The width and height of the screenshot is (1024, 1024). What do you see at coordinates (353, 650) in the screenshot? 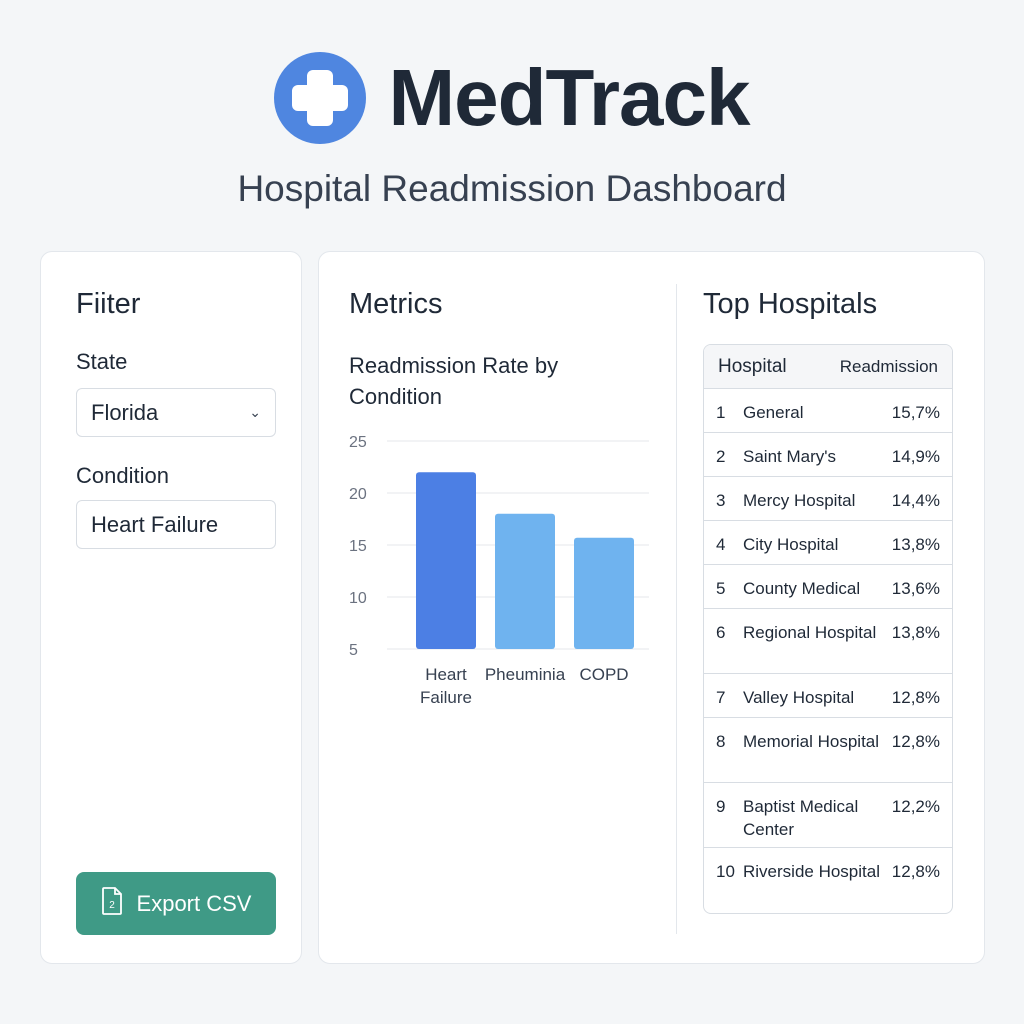
I see `y-tick-label: 5` at bounding box center [353, 650].